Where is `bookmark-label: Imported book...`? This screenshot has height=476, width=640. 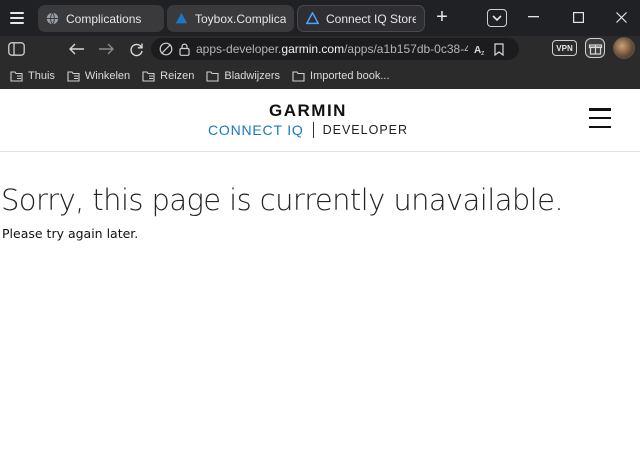 bookmark-label: Imported book... is located at coordinates (350, 75).